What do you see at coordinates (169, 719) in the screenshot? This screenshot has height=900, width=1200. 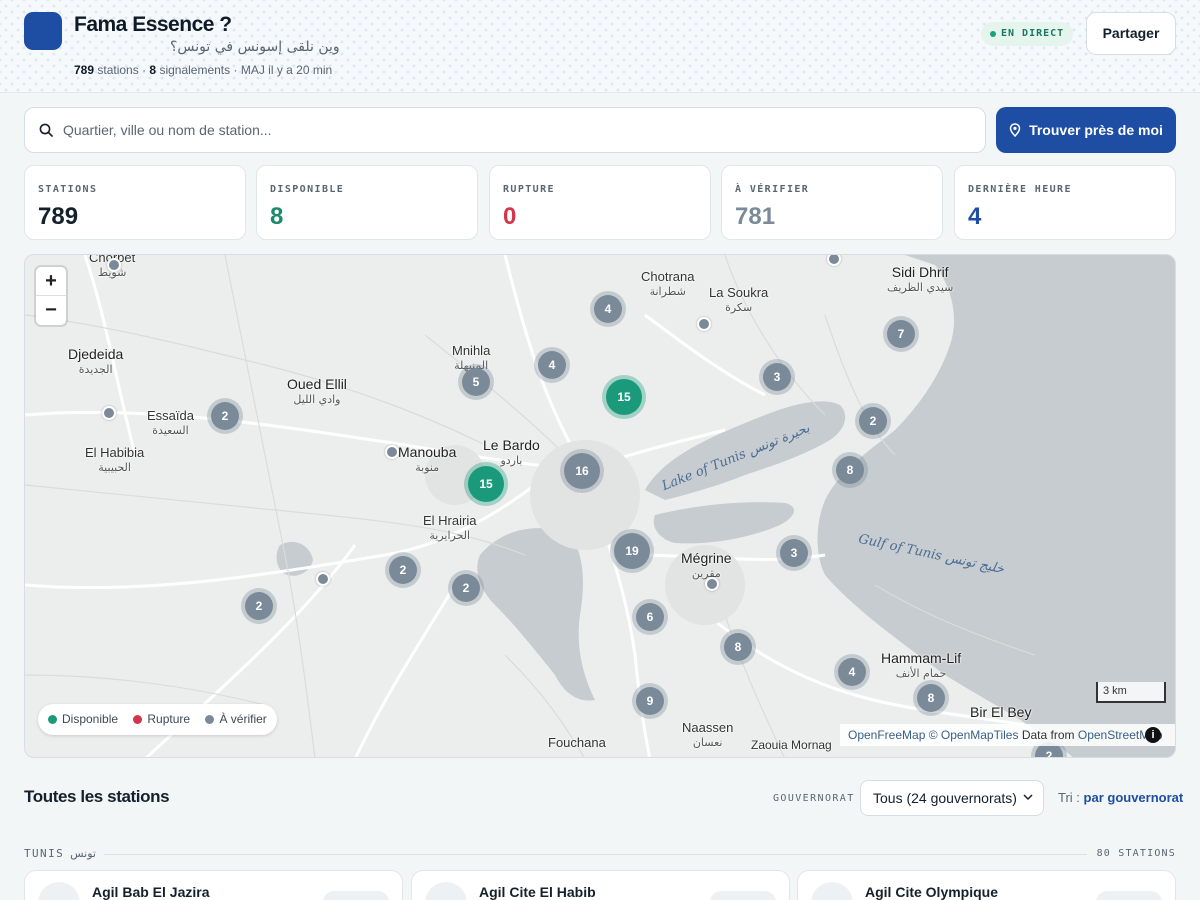 I see `legend-label: Rupture` at bounding box center [169, 719].